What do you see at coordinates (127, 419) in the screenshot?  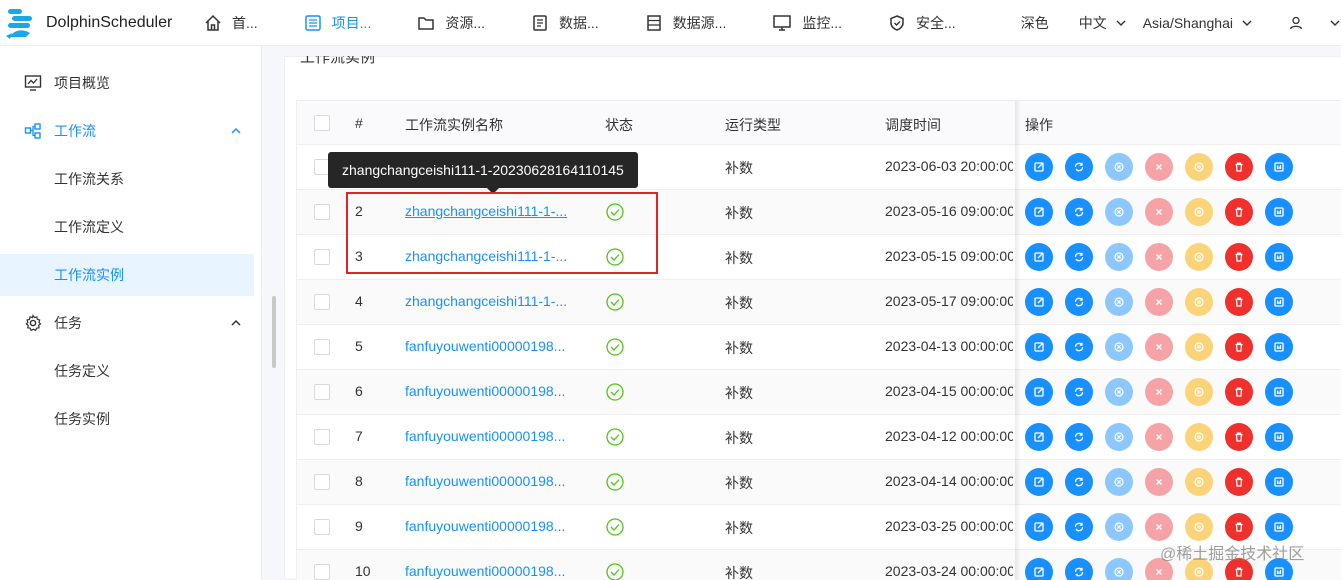 I see `sidebar-item-task-instance: 任务实例` at bounding box center [127, 419].